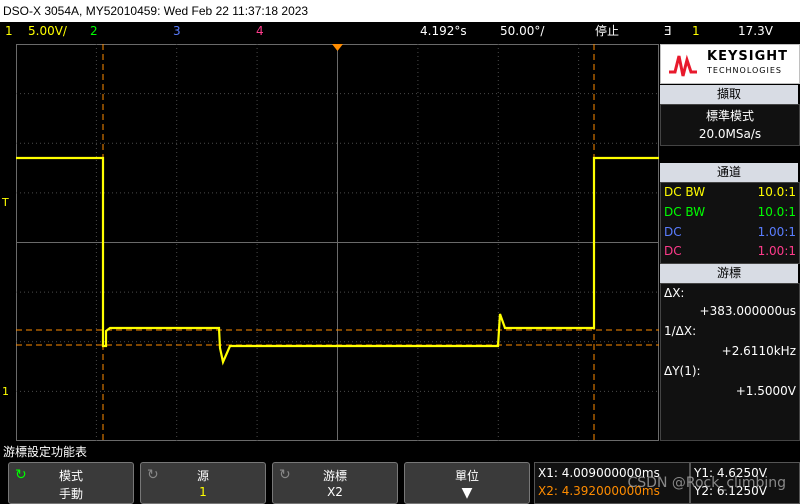 The width and height of the screenshot is (800, 504). What do you see at coordinates (466, 476) in the screenshot?
I see `softkey-units-label: 單位` at bounding box center [466, 476].